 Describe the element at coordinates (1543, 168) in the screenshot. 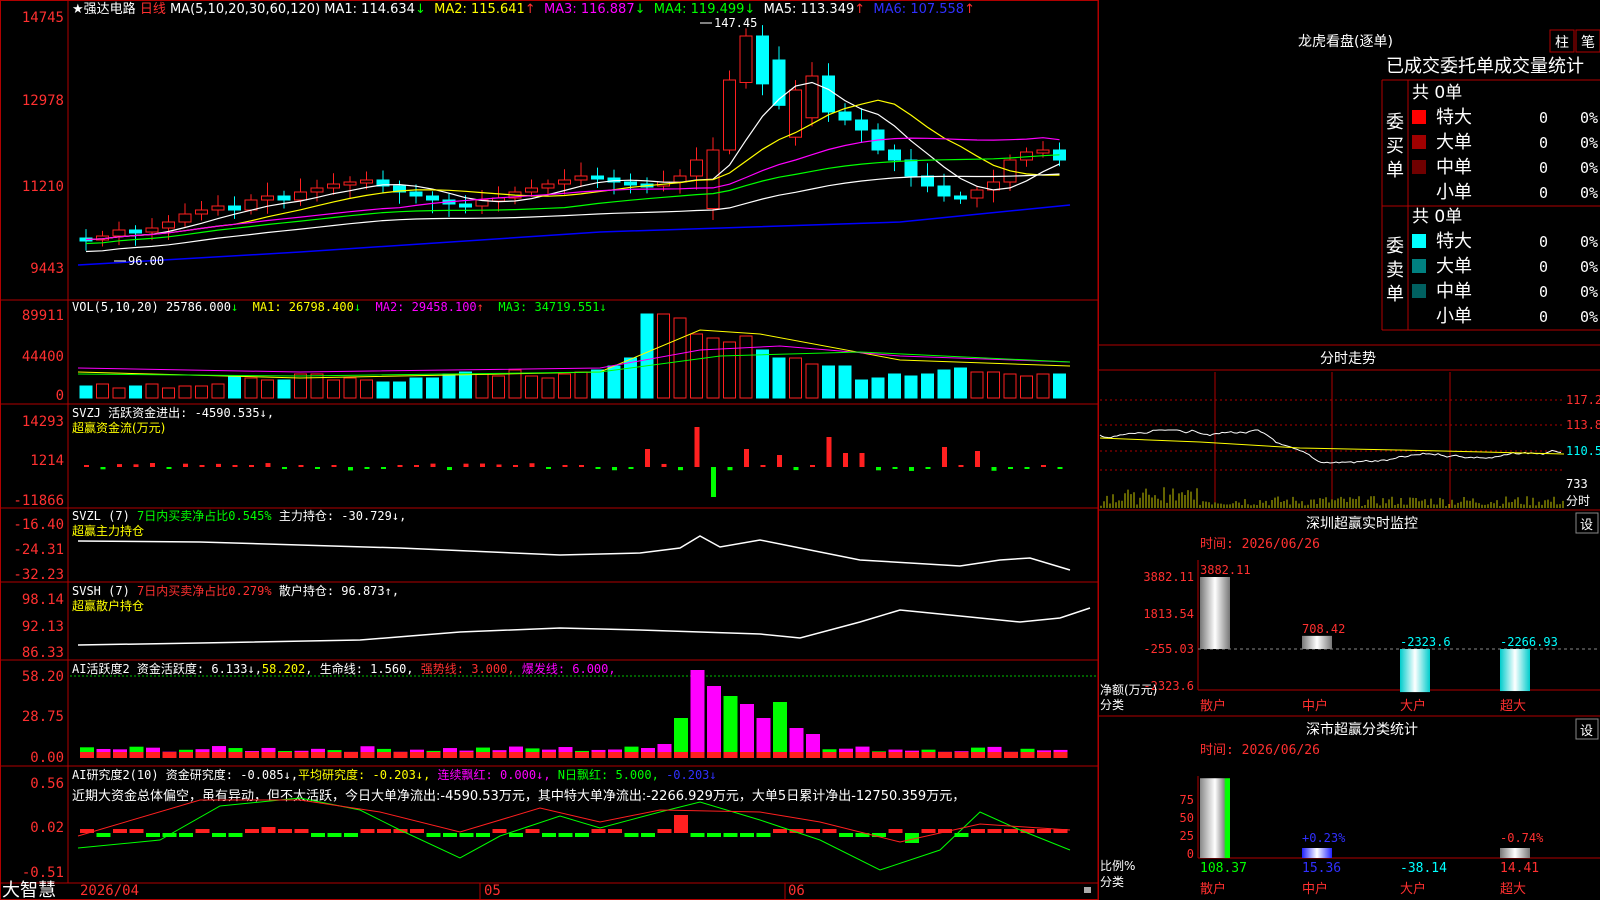

I see `row-volume: 0` at that location.